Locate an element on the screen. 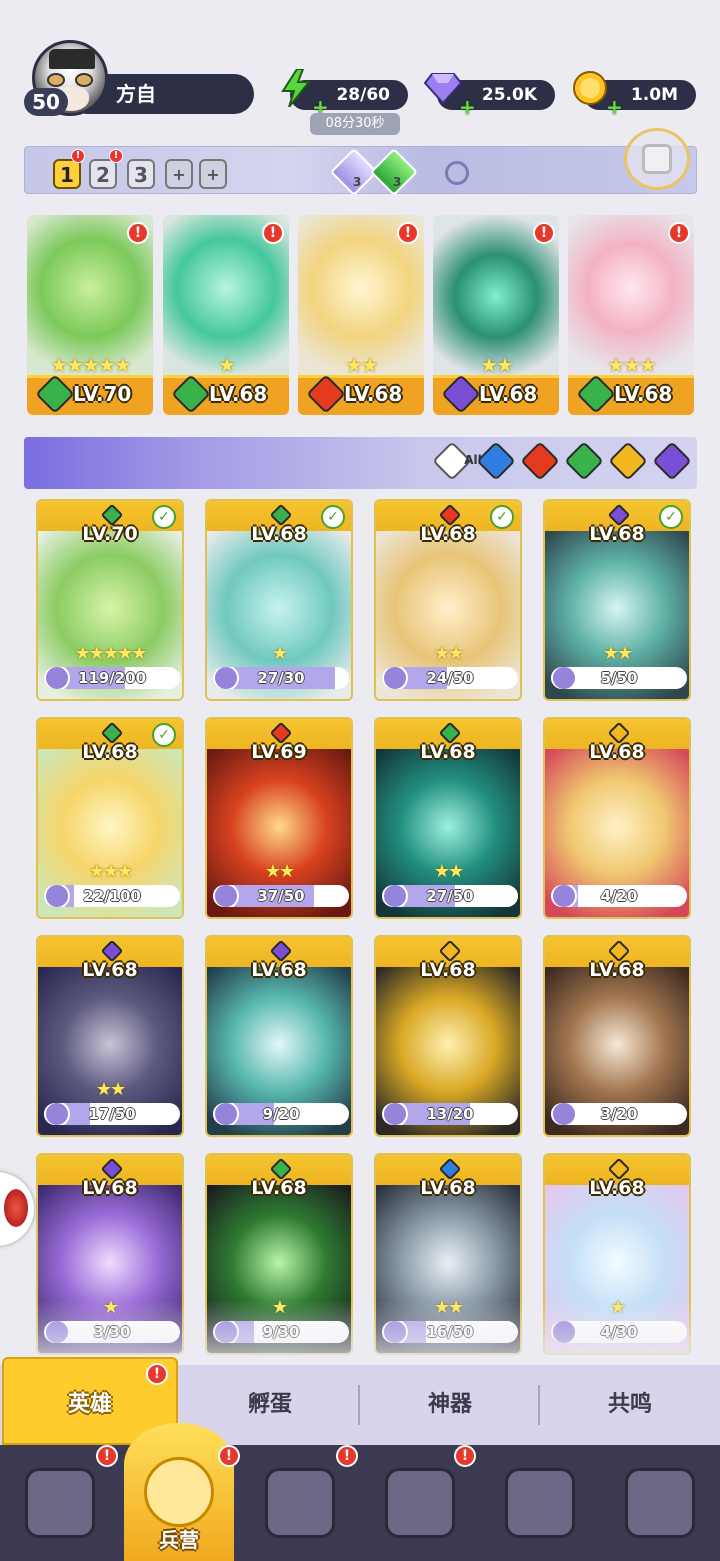 This screenshot has height=1561, width=720. shard-progress-bar: 27/30 is located at coordinates (281, 678).